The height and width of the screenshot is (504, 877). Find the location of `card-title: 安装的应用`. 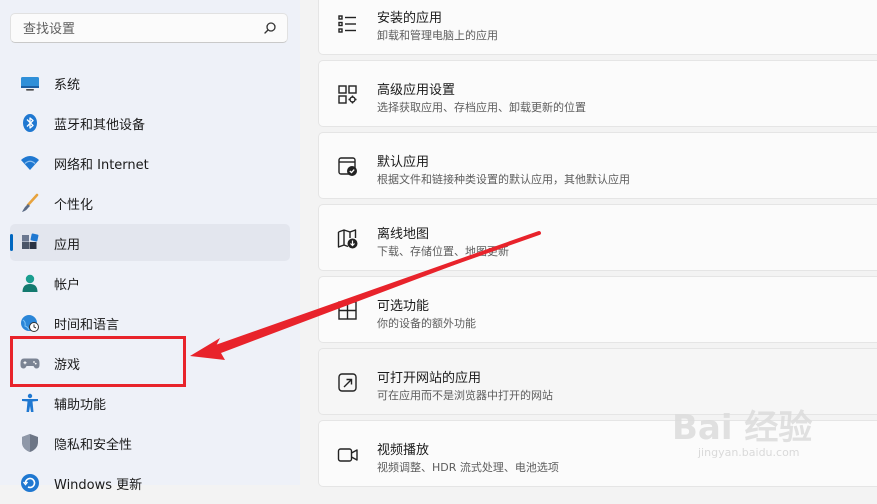

card-title: 安装的应用 is located at coordinates (410, 18).